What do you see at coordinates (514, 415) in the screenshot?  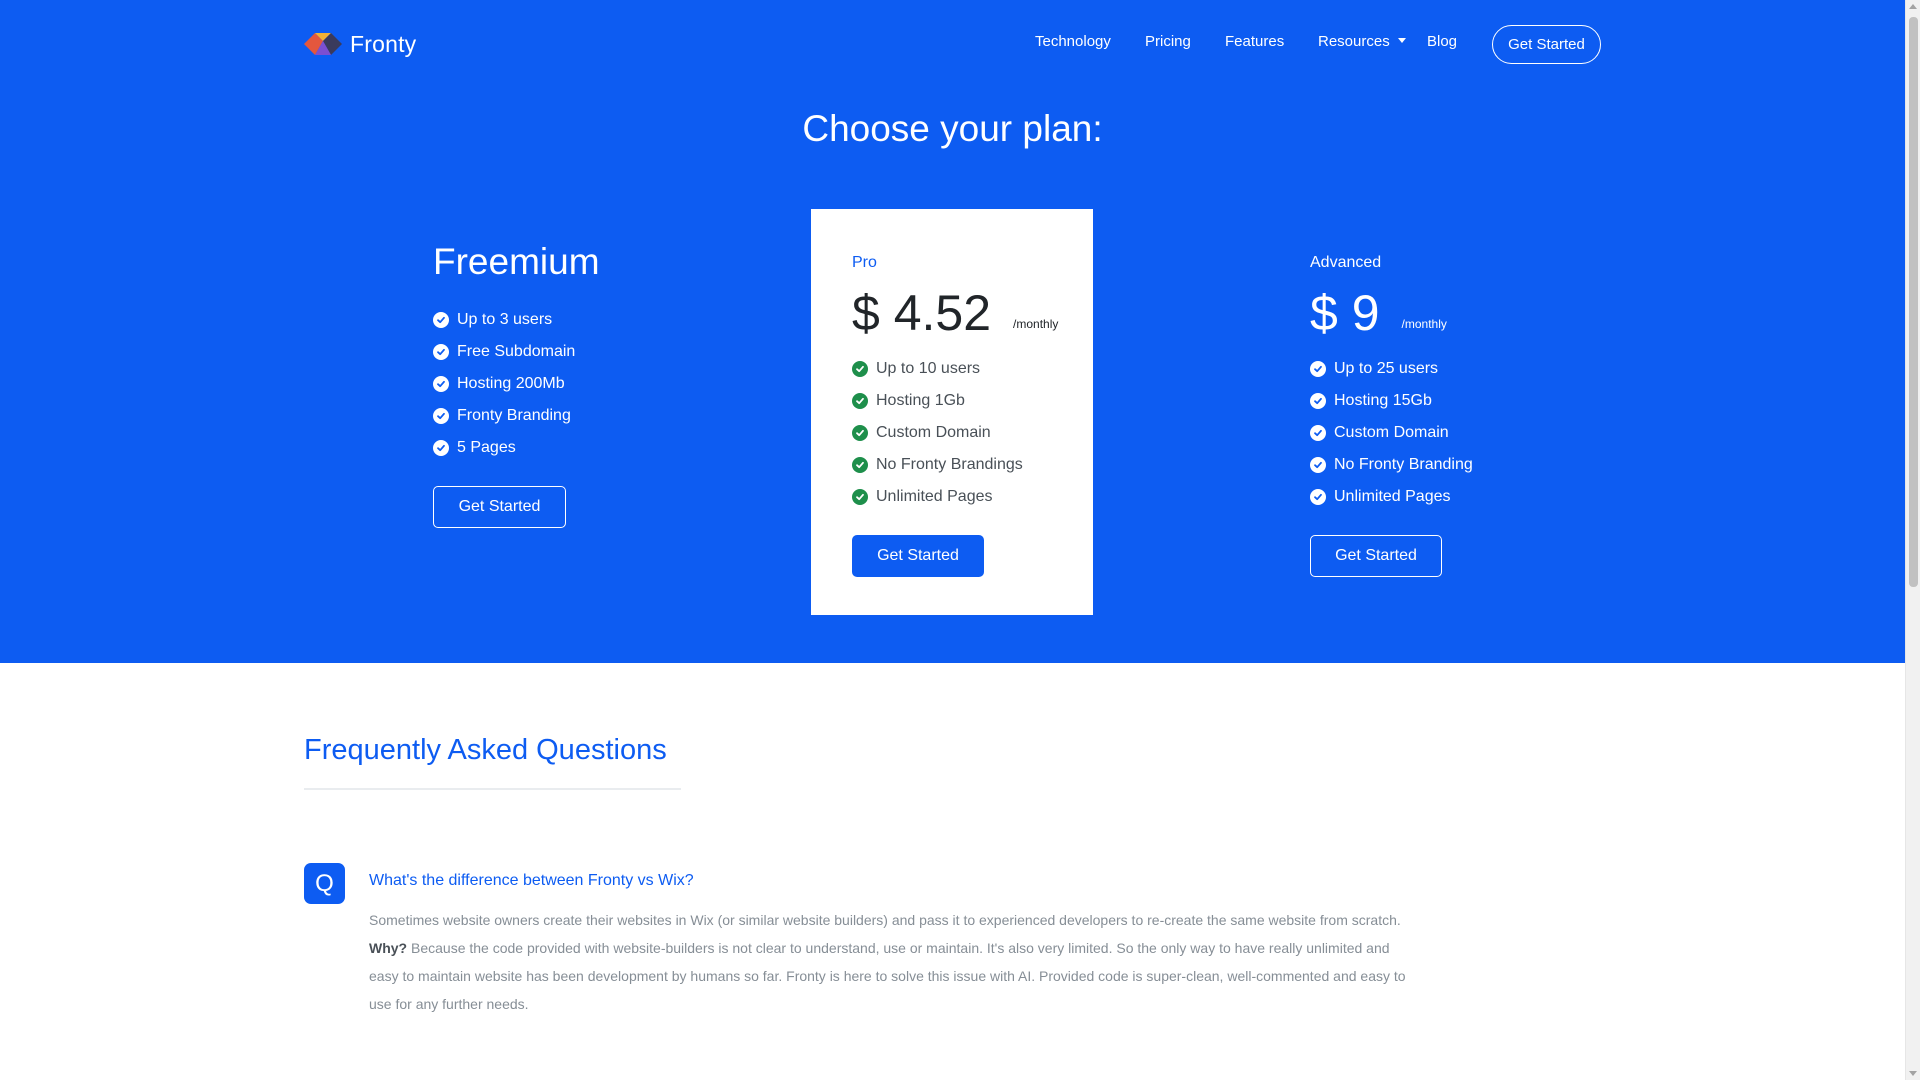 I see `plan-feature-label: Fronty Branding` at bounding box center [514, 415].